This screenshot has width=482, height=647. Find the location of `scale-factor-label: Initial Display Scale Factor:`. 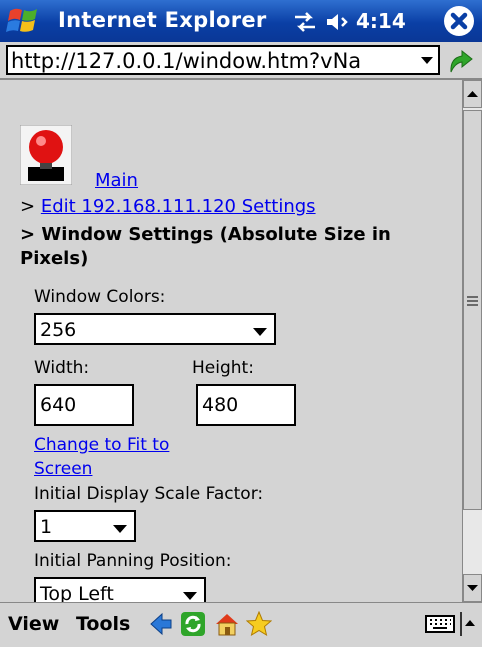

scale-factor-label: Initial Display Scale Factor: is located at coordinates (149, 494).